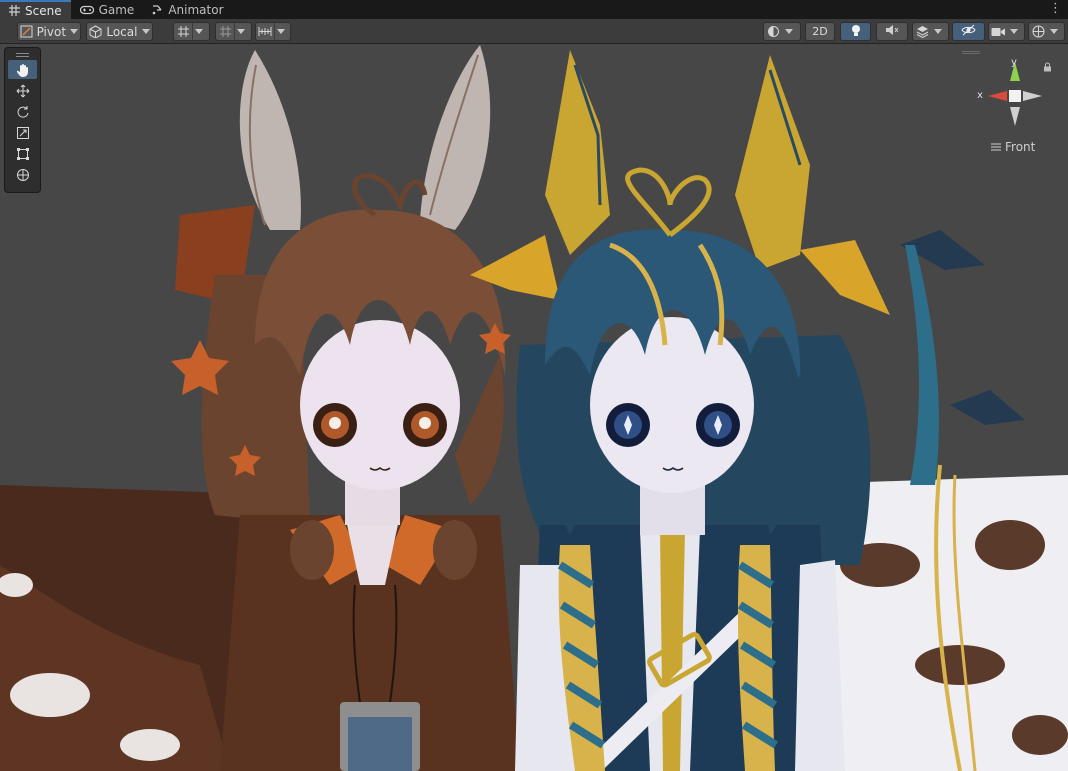 The image size is (1068, 771). I want to click on camera-dropdown, so click(1006, 31).